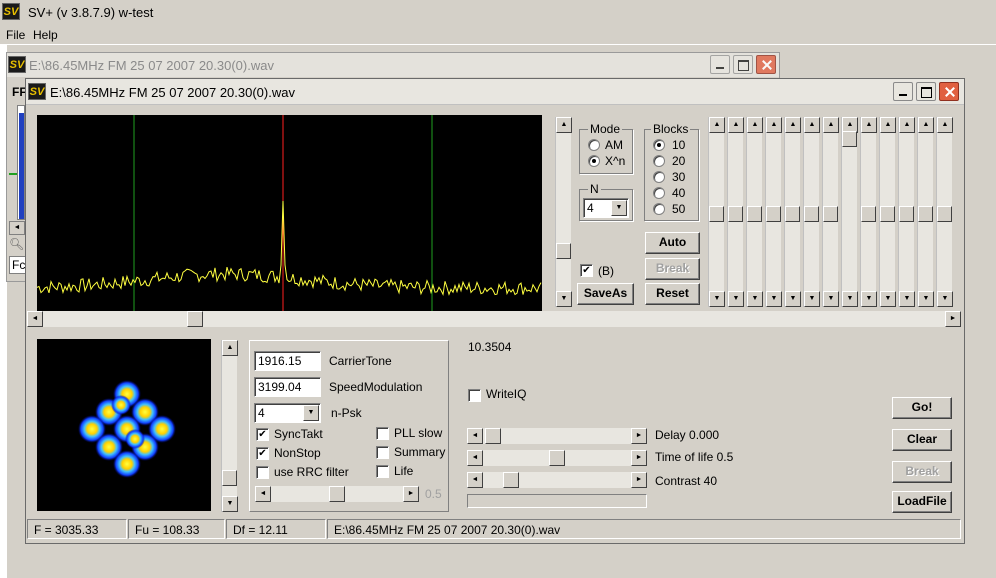 This screenshot has height=578, width=996. What do you see at coordinates (557, 458) in the screenshot?
I see `time-of-life-slider: ◄ ►` at bounding box center [557, 458].